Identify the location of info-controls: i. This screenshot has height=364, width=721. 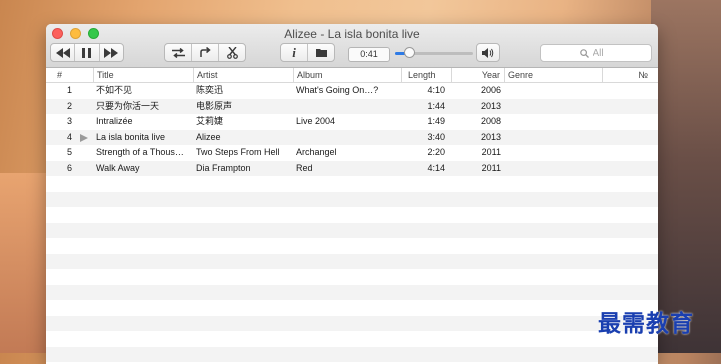
(307, 52).